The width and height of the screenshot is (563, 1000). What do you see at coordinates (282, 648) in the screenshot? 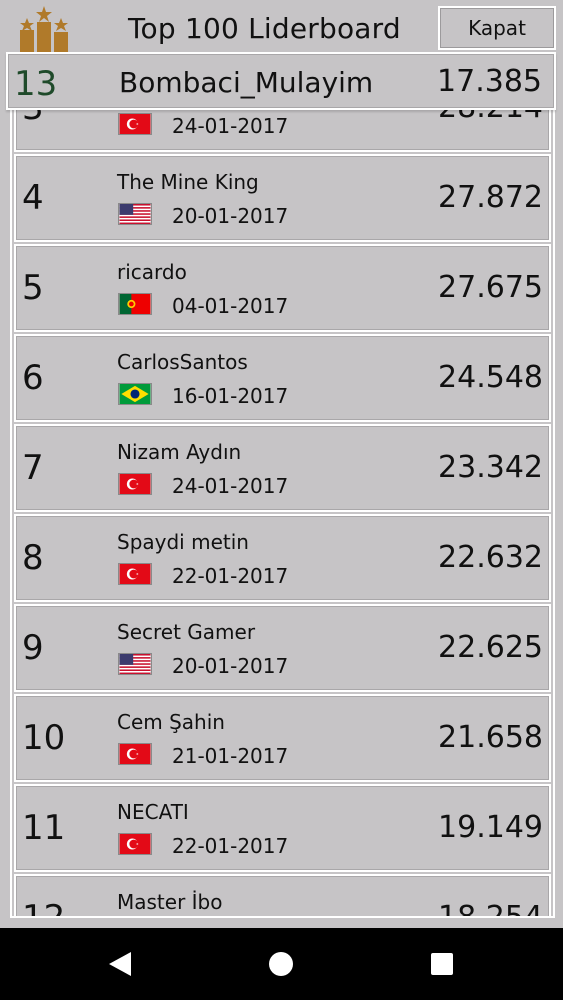
I see `leaderboard-row: 9 Secret Gamer 20-01-2017 22.625` at bounding box center [282, 648].